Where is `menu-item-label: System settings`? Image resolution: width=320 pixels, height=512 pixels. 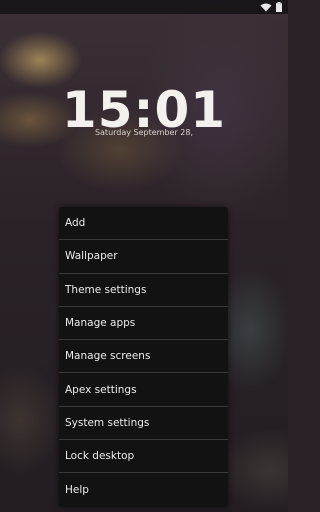
menu-item-label: System settings is located at coordinates (107, 422).